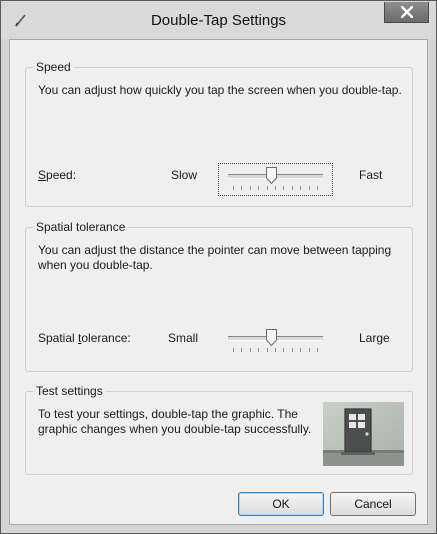  I want to click on speed-slider-ticks, so click(275, 188).